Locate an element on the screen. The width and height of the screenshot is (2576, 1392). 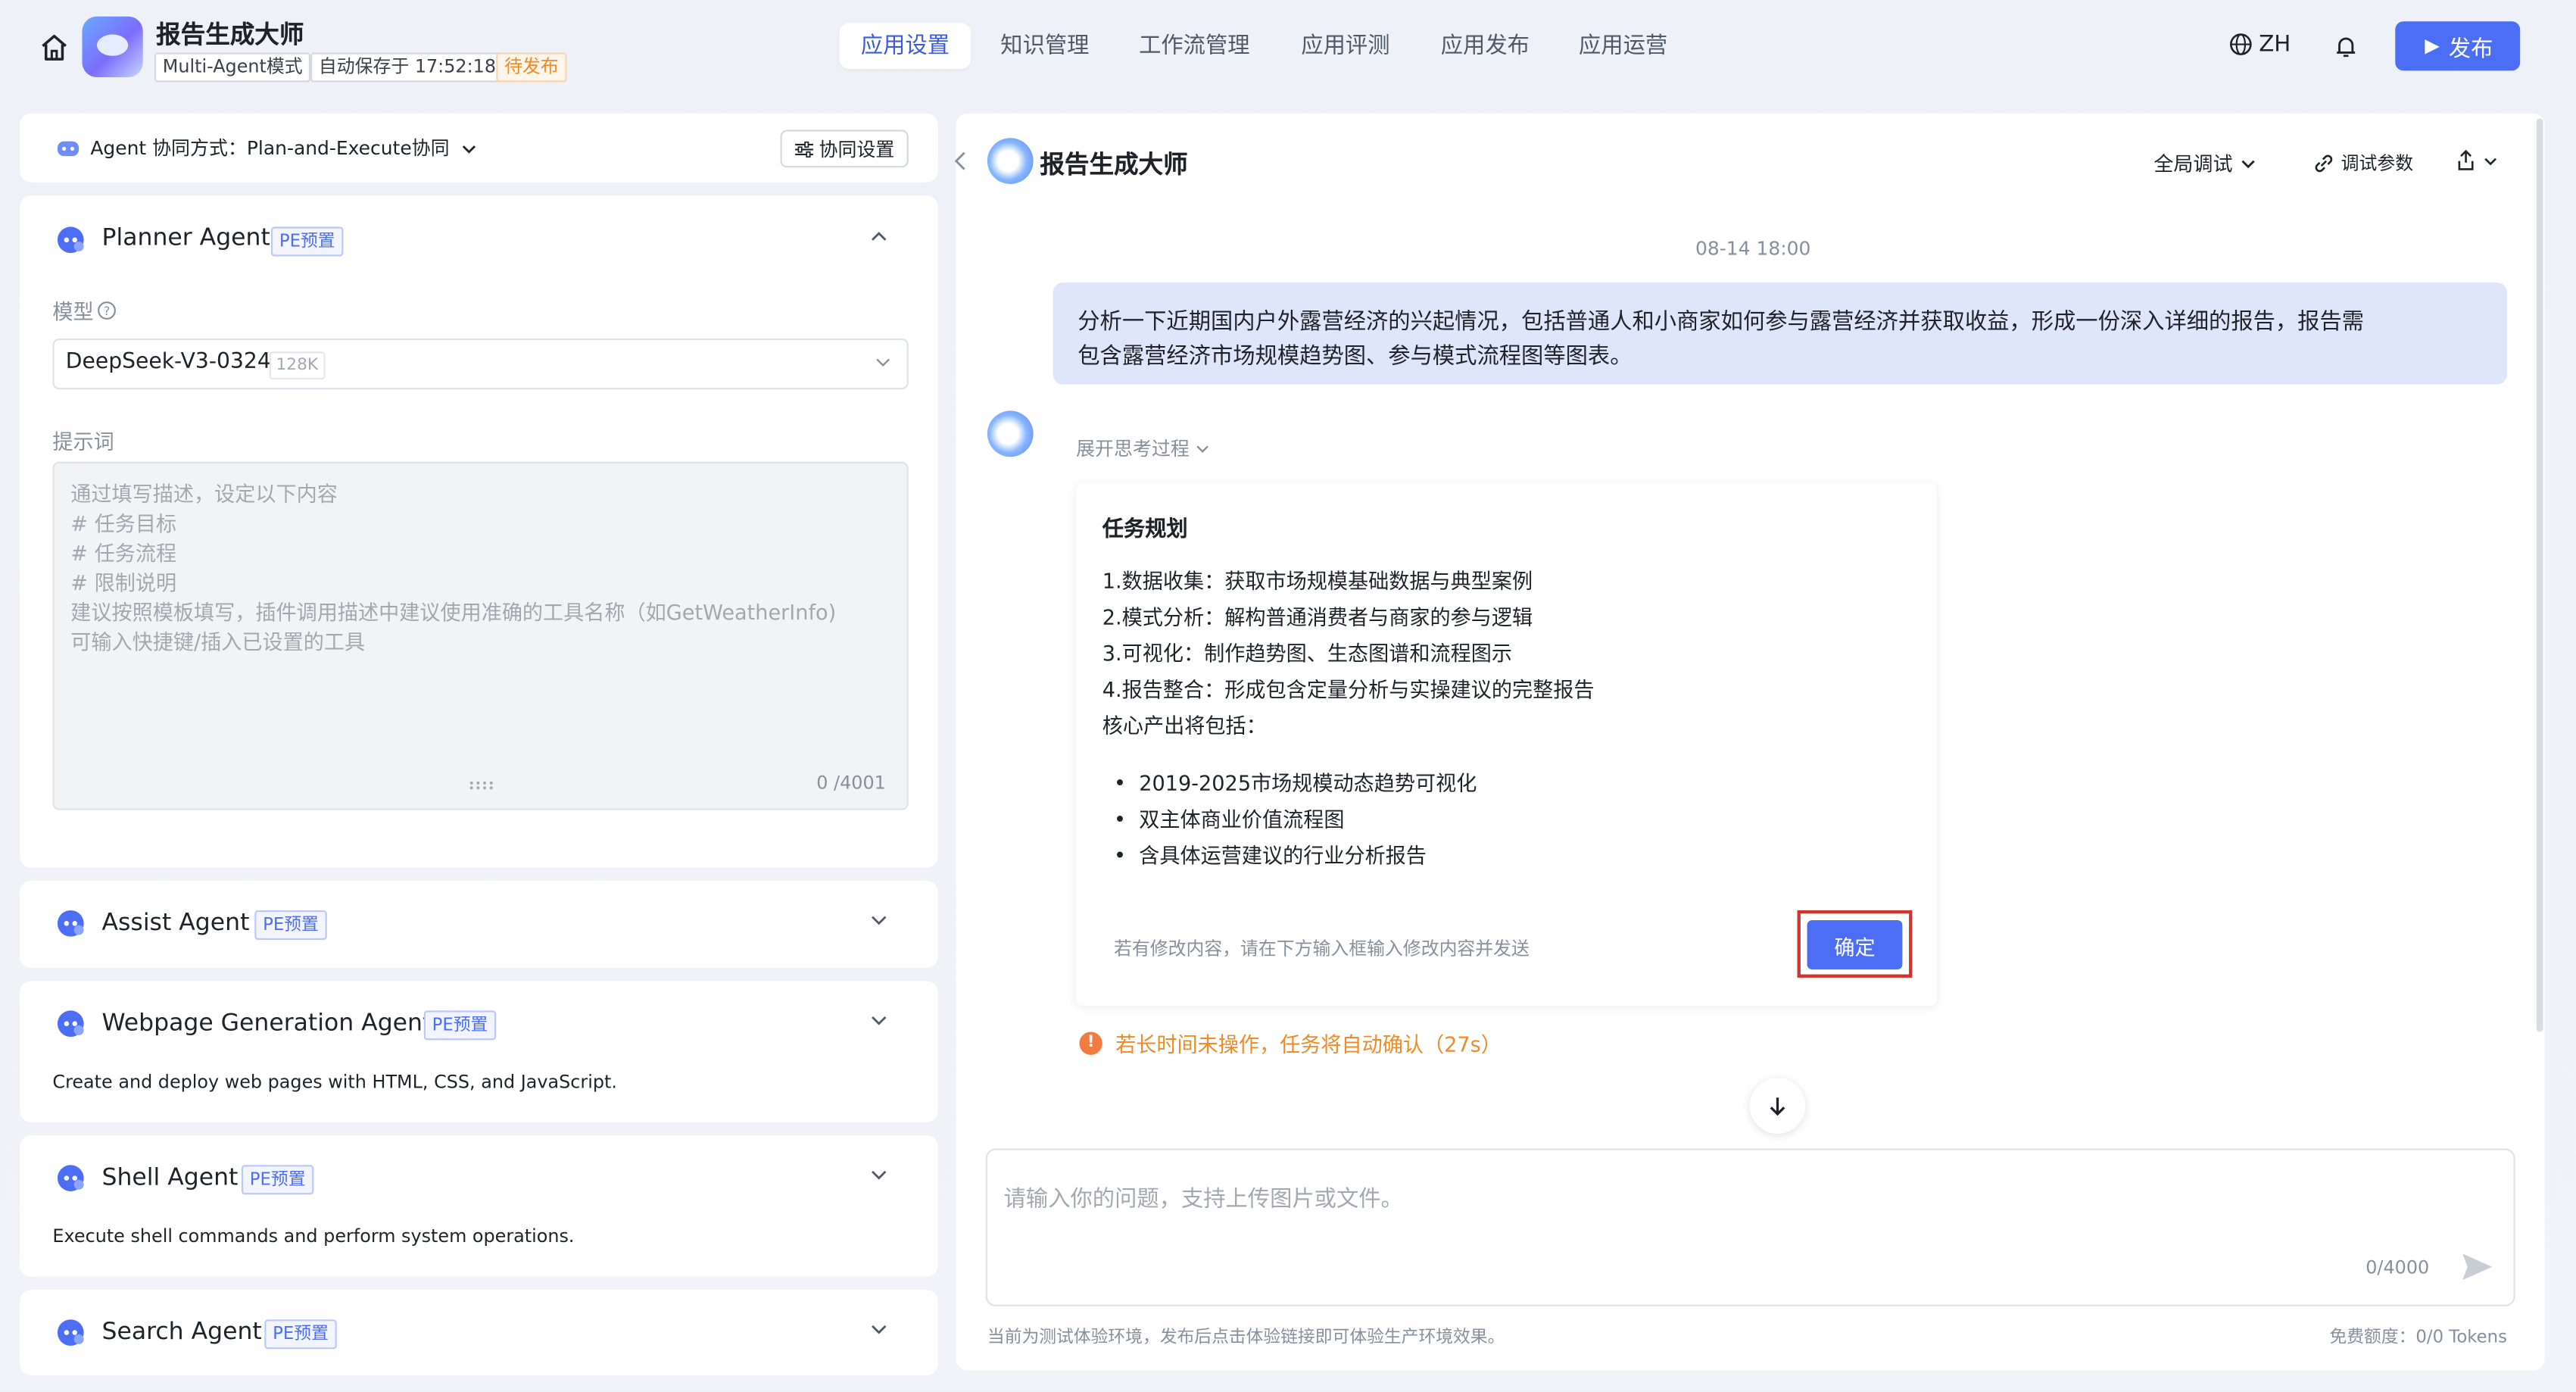
shell-agent-tag: PE预置 is located at coordinates (277, 1180).